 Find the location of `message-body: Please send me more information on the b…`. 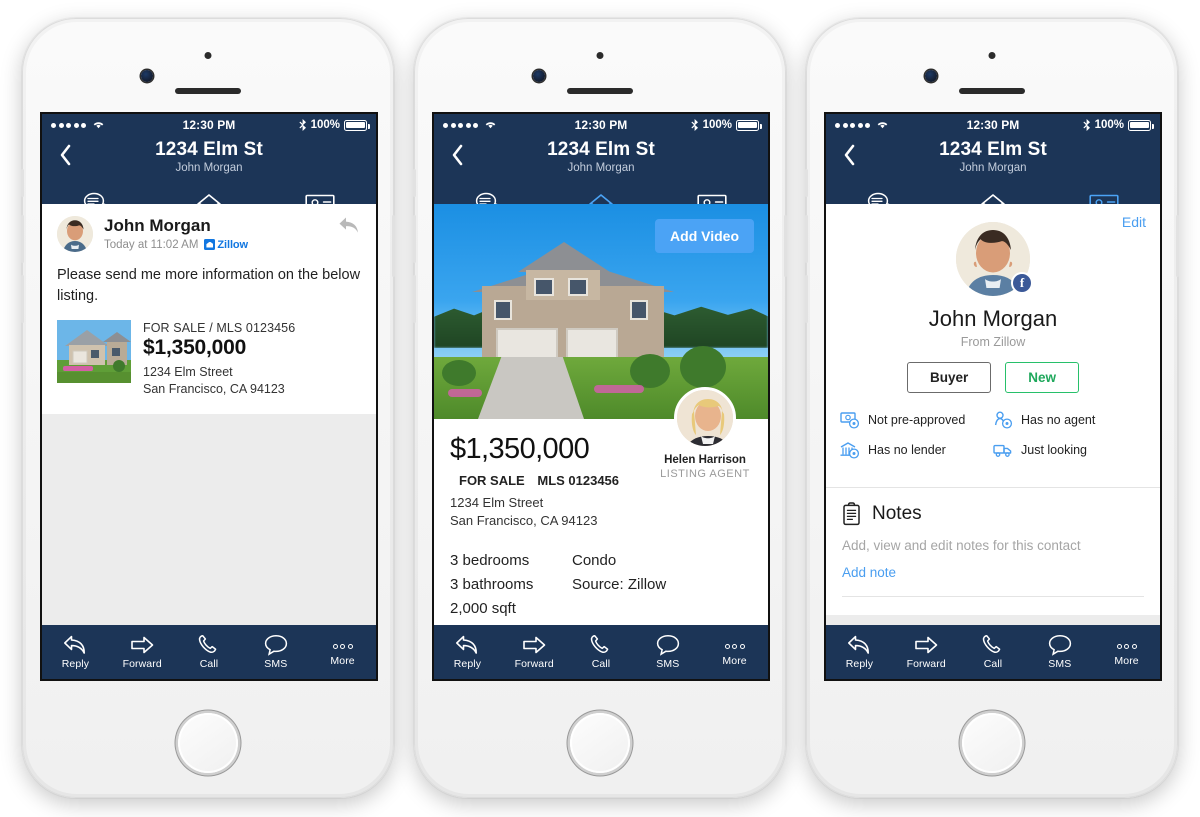

message-body: Please send me more information on the b… is located at coordinates (209, 285).